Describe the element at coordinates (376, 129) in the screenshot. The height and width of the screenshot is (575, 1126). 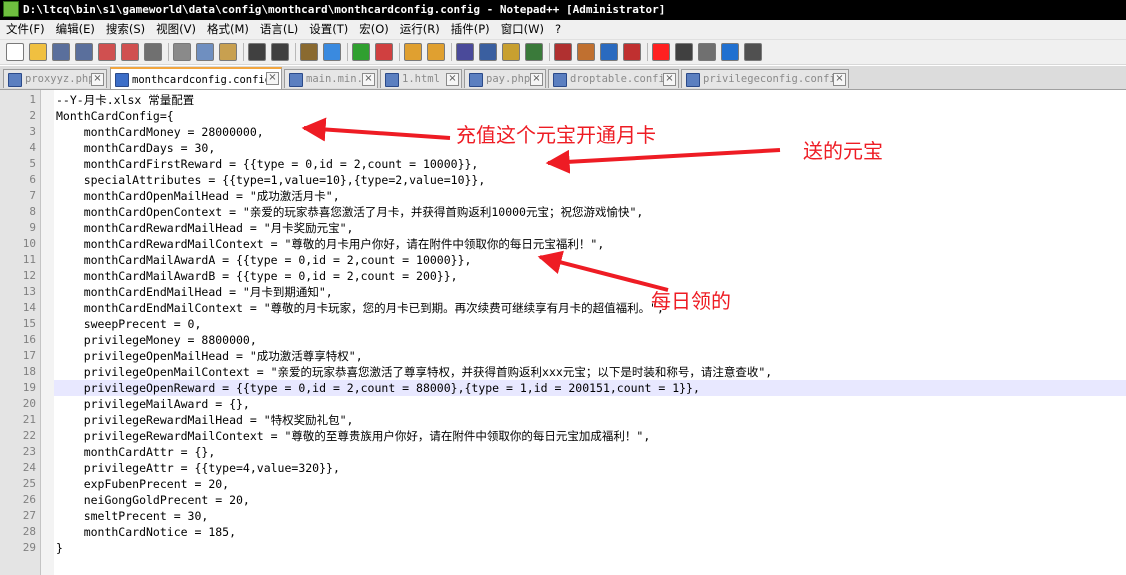
I see `arrow-to-monthcardmoney` at that location.